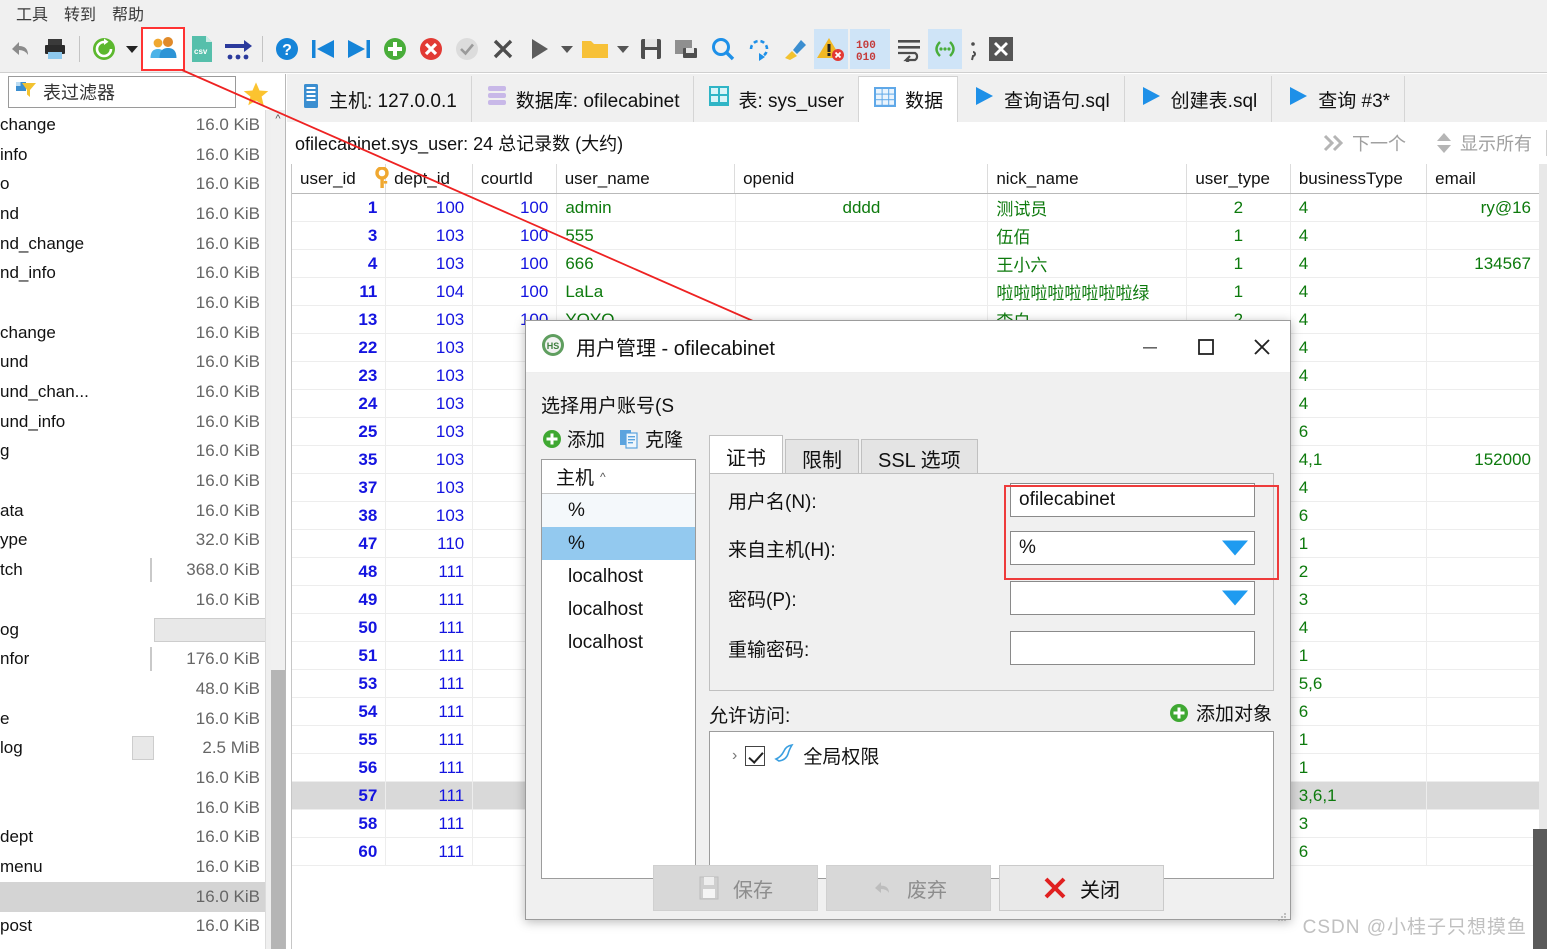 The image size is (1547, 949). I want to click on cancel-changes-icon, so click(503, 49).